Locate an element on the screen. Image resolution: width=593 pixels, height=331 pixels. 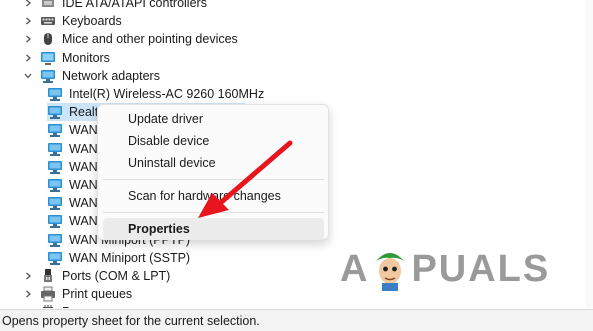
tree-item: Keyboards is located at coordinates (72, 21).